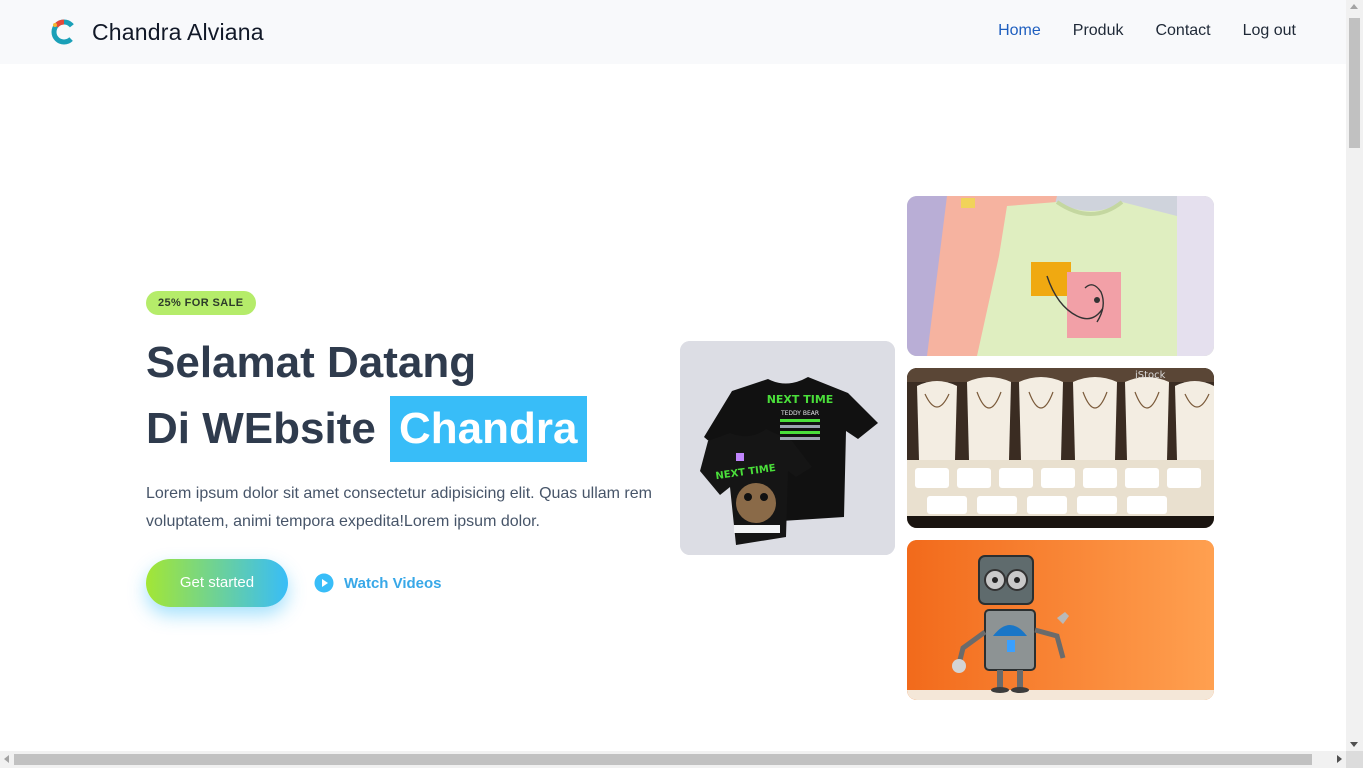  What do you see at coordinates (1147, 31) in the screenshot?
I see `main-nav: Home Produk Contact Log out` at bounding box center [1147, 31].